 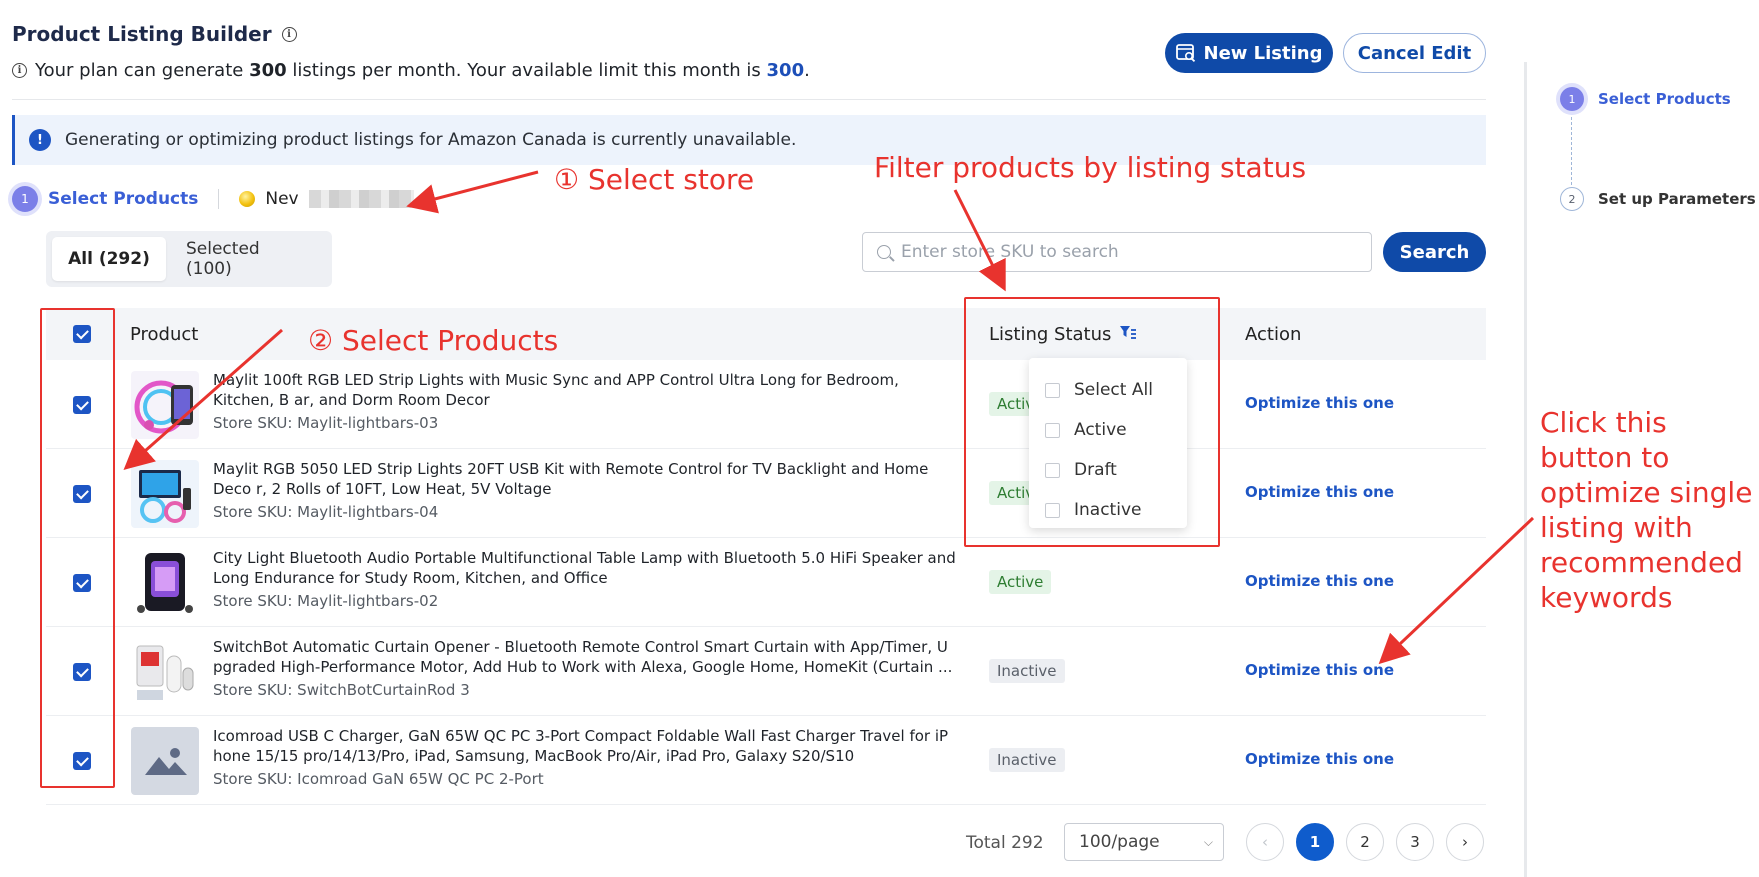 What do you see at coordinates (1456, 590) in the screenshot?
I see `arrow-to-optimize` at bounding box center [1456, 590].